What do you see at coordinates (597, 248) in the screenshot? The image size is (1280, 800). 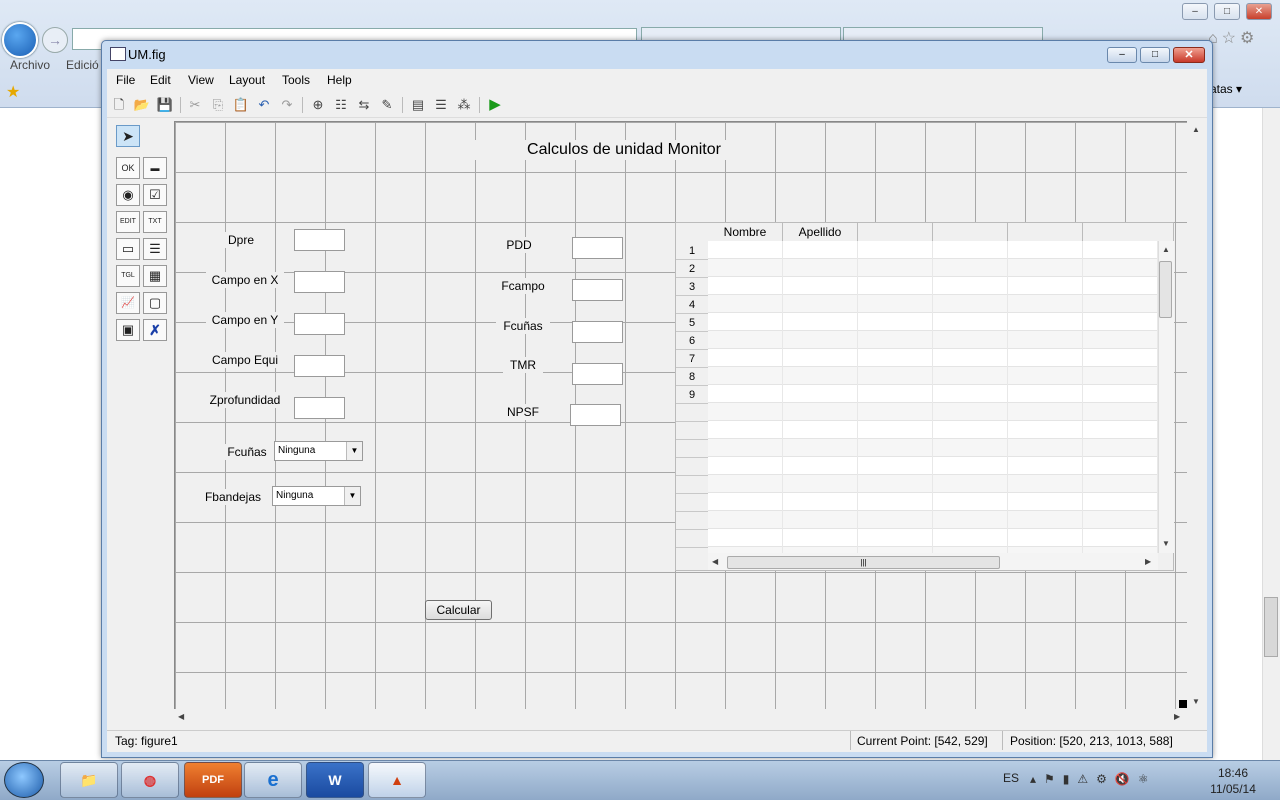 I see `edit-pdd` at bounding box center [597, 248].